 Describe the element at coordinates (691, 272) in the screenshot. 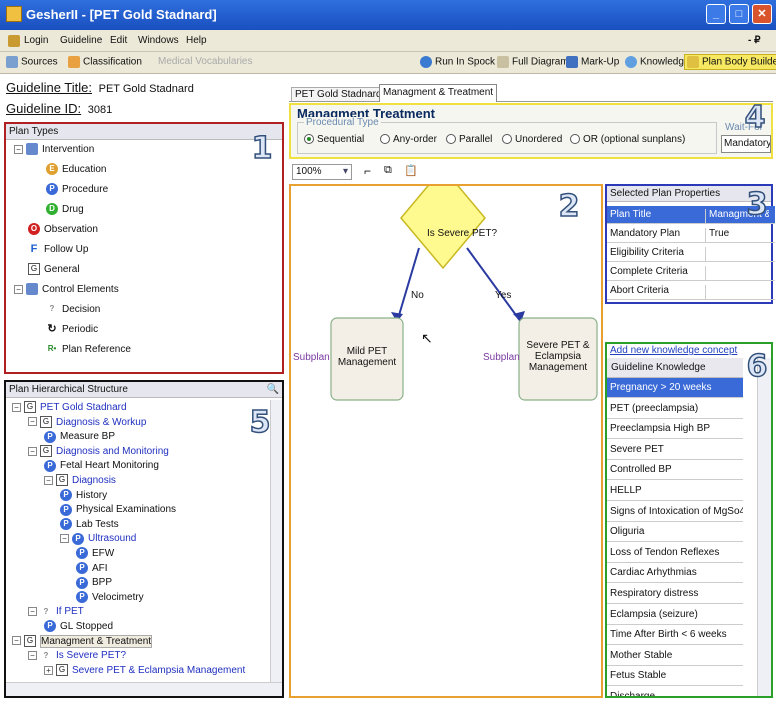

I see `property-row: Complete Criteria` at that location.